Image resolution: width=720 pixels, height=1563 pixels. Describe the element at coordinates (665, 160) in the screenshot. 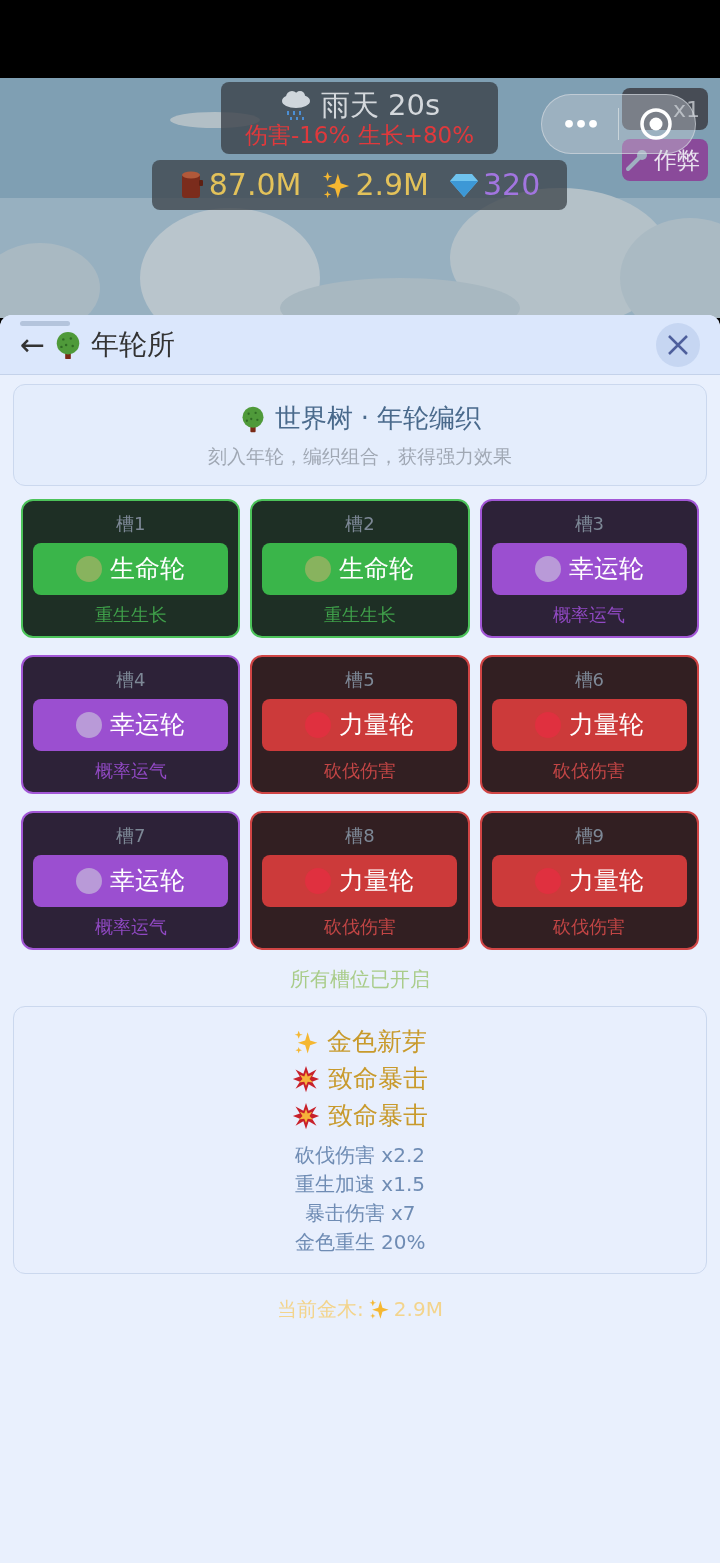

I see `cheat-button: 作弊` at that location.